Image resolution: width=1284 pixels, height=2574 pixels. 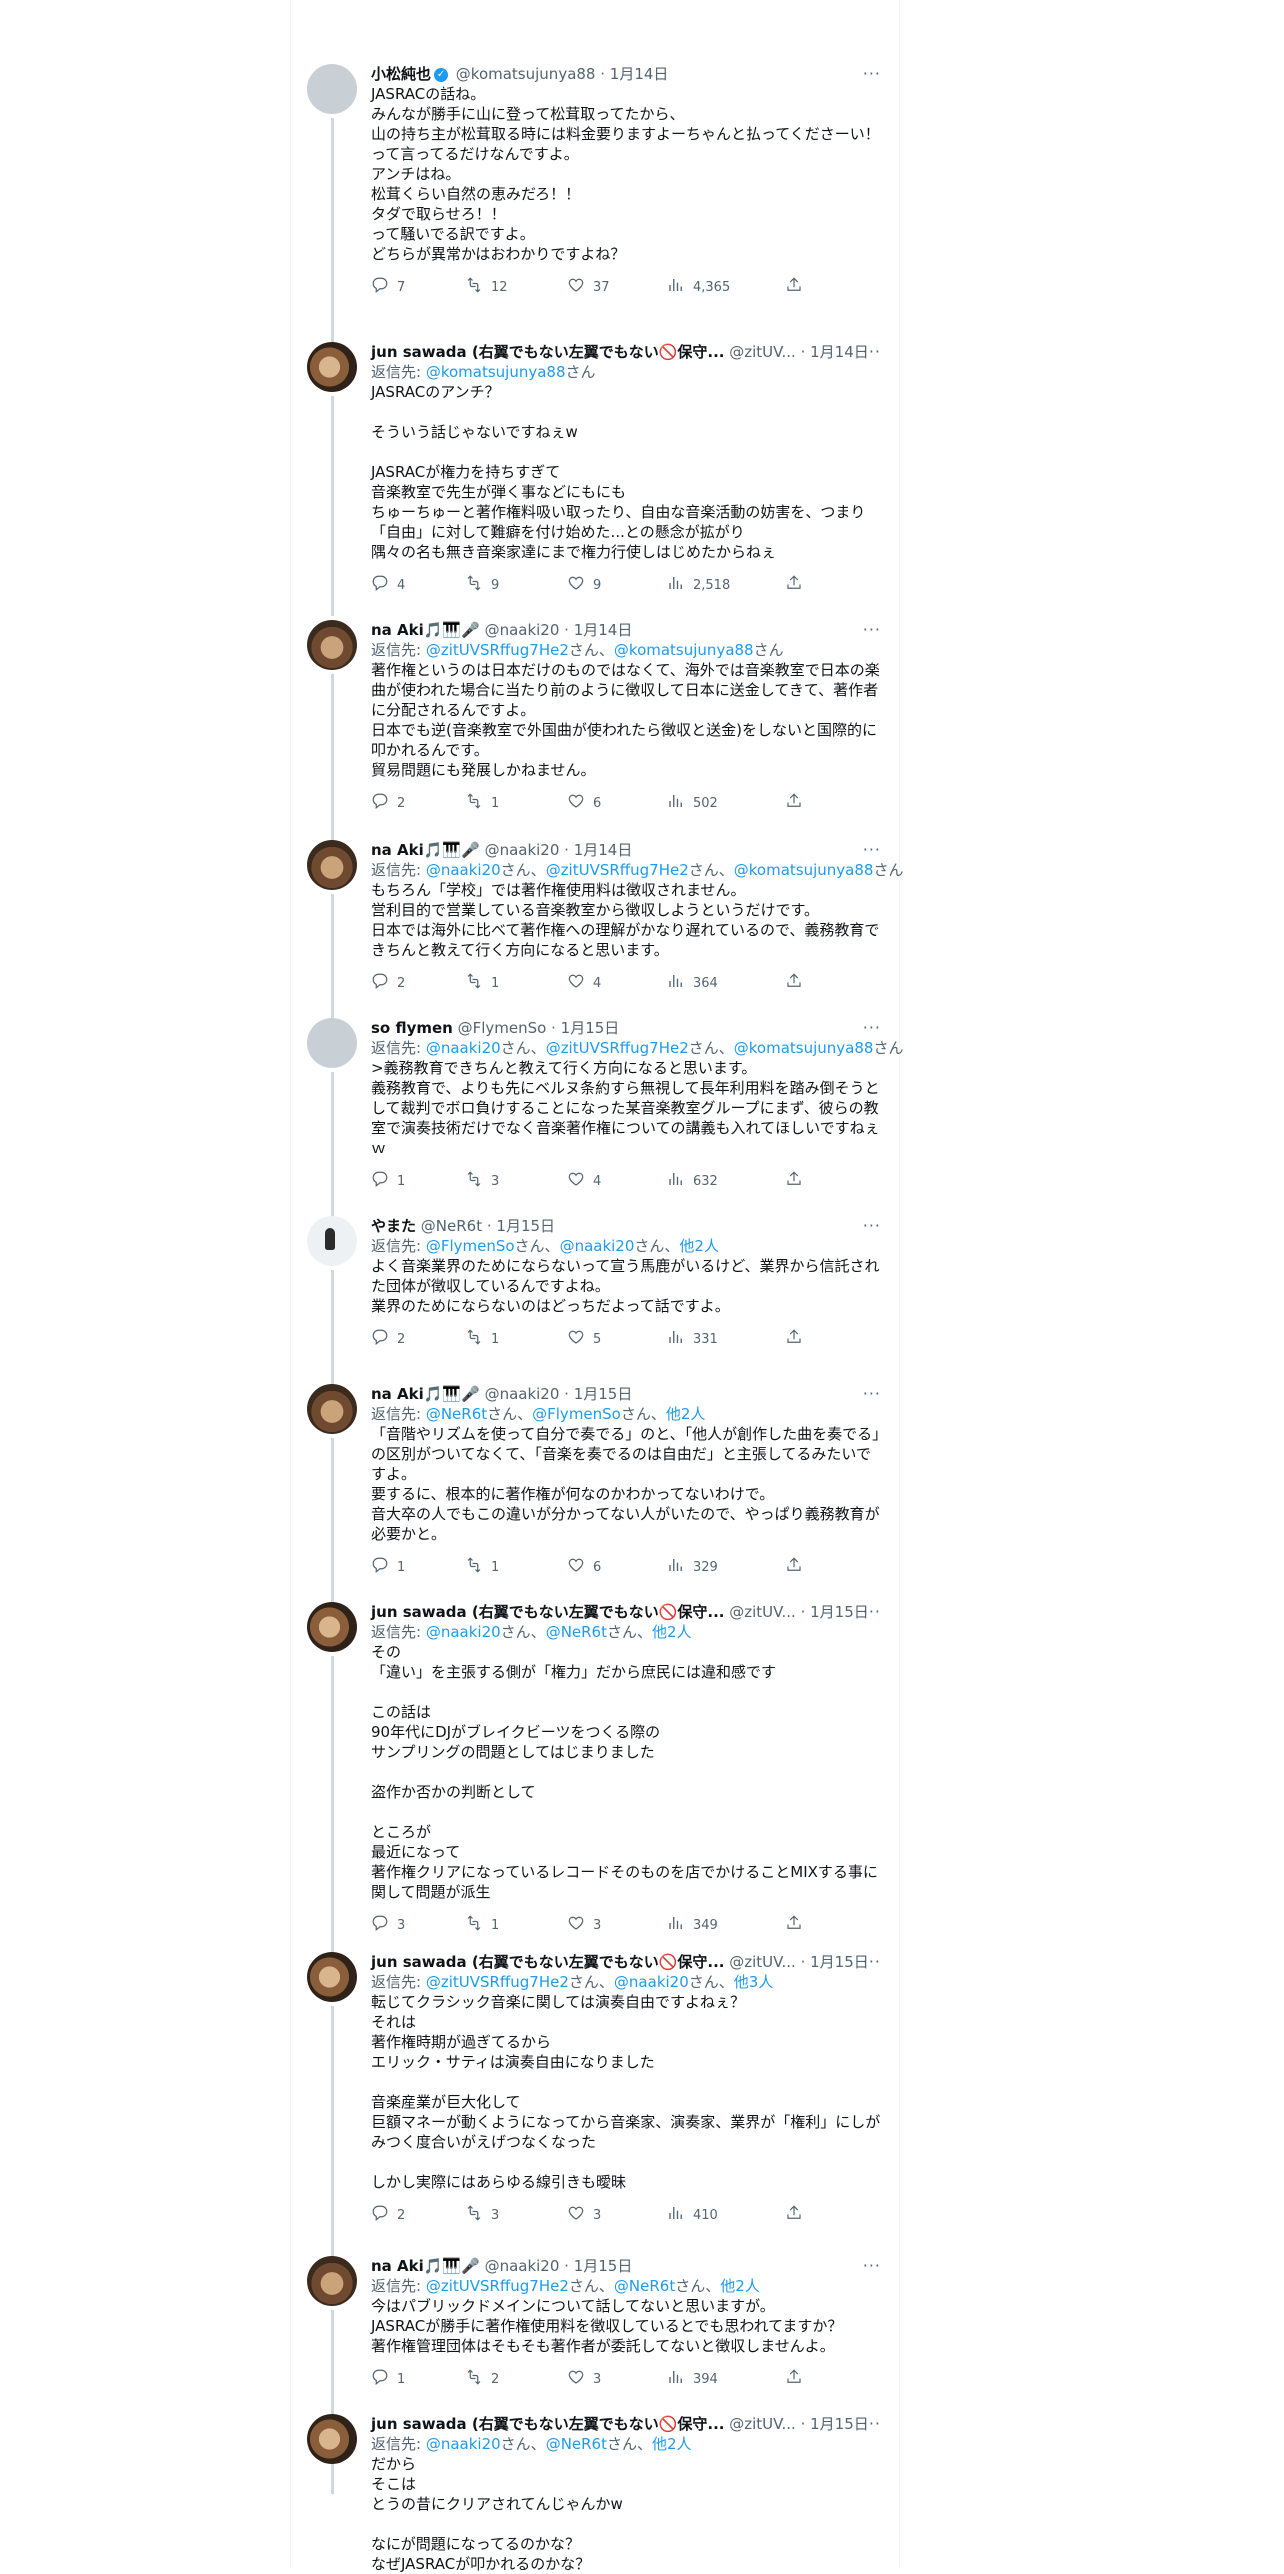 What do you see at coordinates (576, 1414) in the screenshot?
I see `reply-mention-link: @FlymenSo` at bounding box center [576, 1414].